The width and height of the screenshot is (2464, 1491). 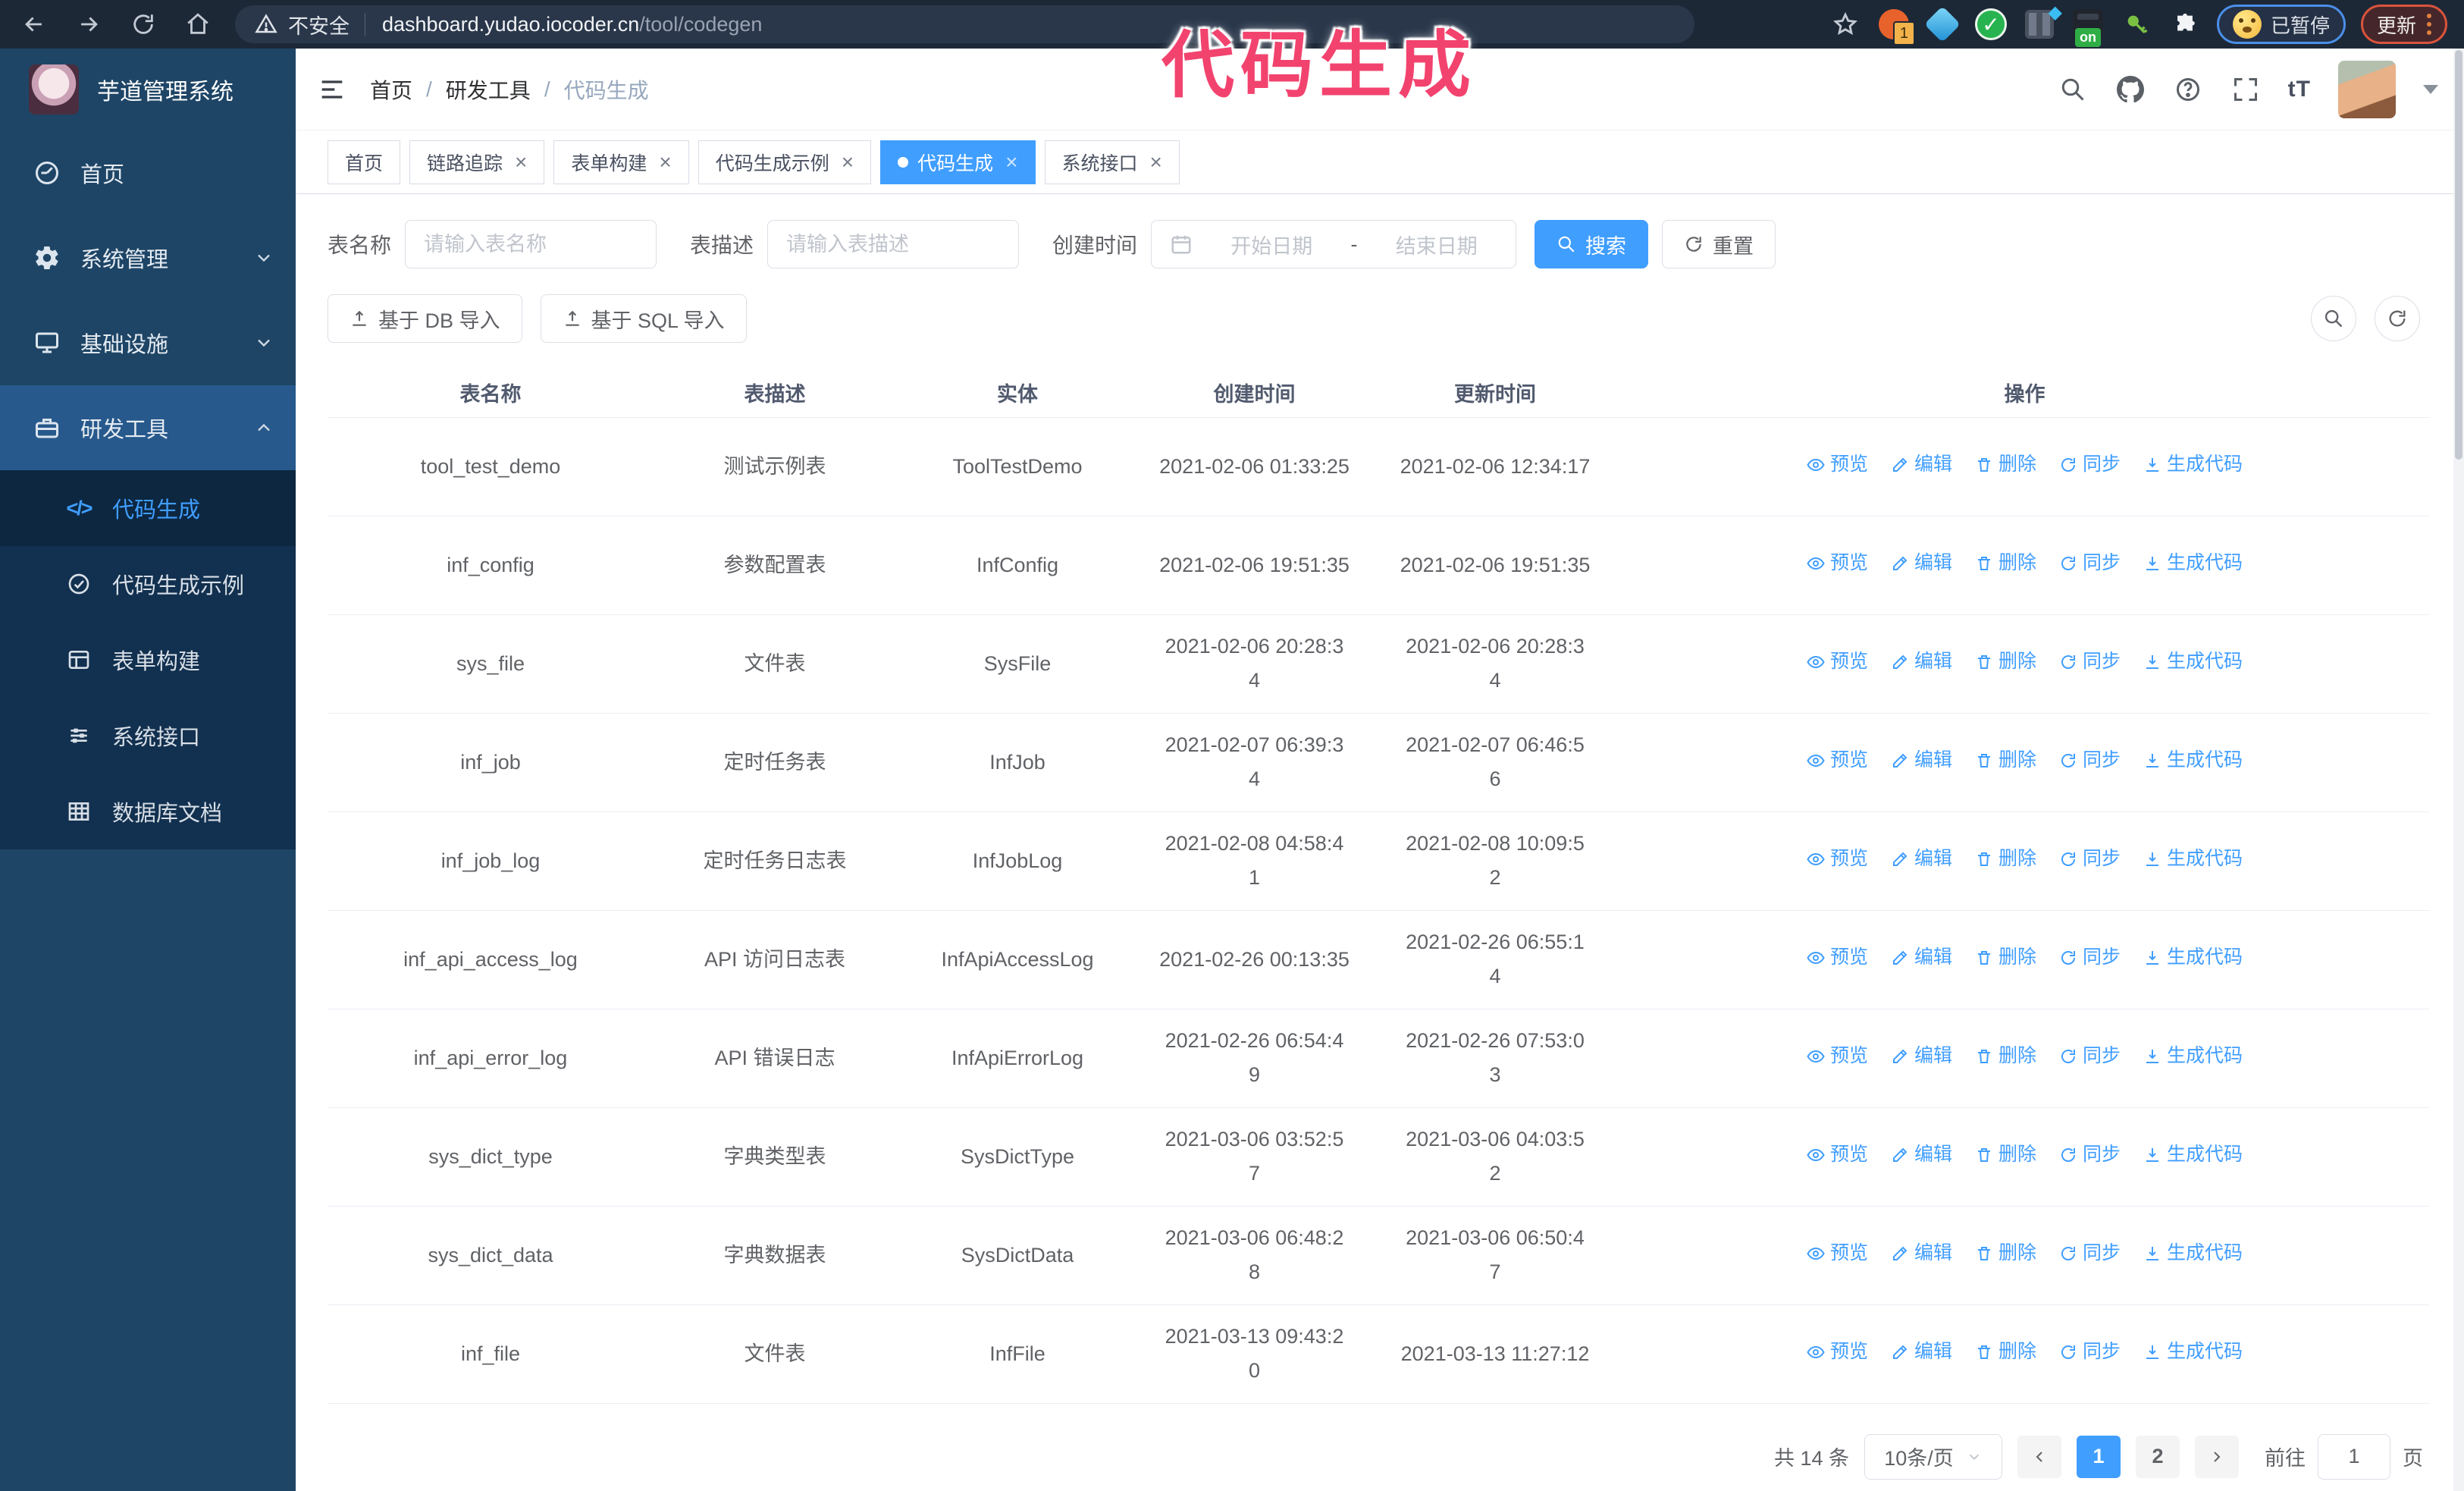 I want to click on text-size-icon: tT, so click(x=2300, y=89).